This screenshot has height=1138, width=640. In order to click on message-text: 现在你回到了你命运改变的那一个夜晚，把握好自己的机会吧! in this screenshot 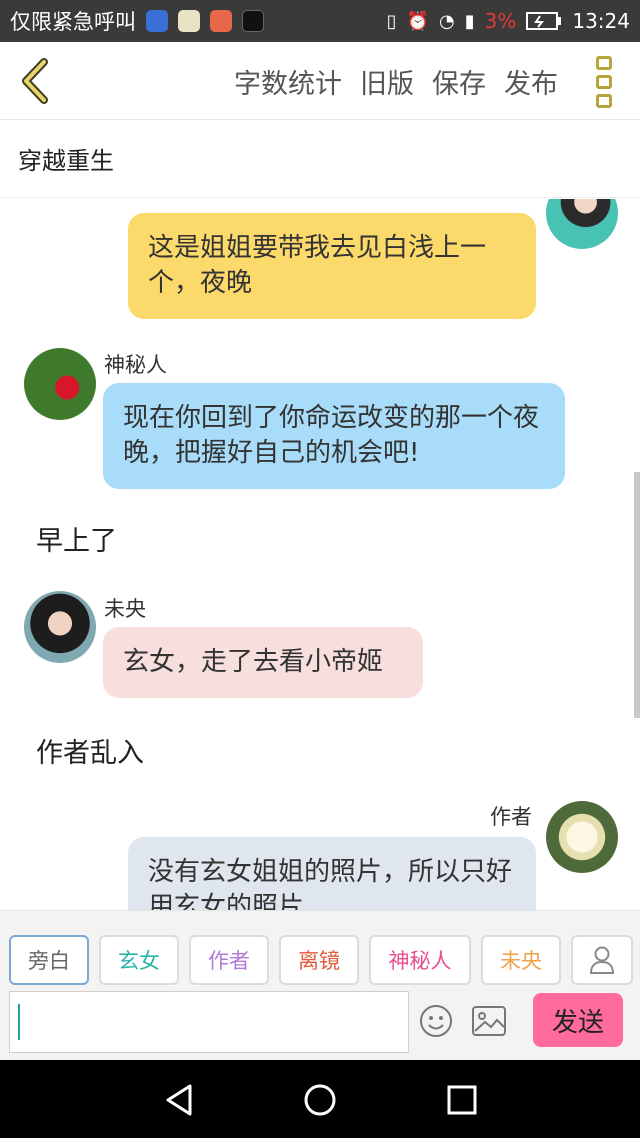, I will do `click(331, 435)`.